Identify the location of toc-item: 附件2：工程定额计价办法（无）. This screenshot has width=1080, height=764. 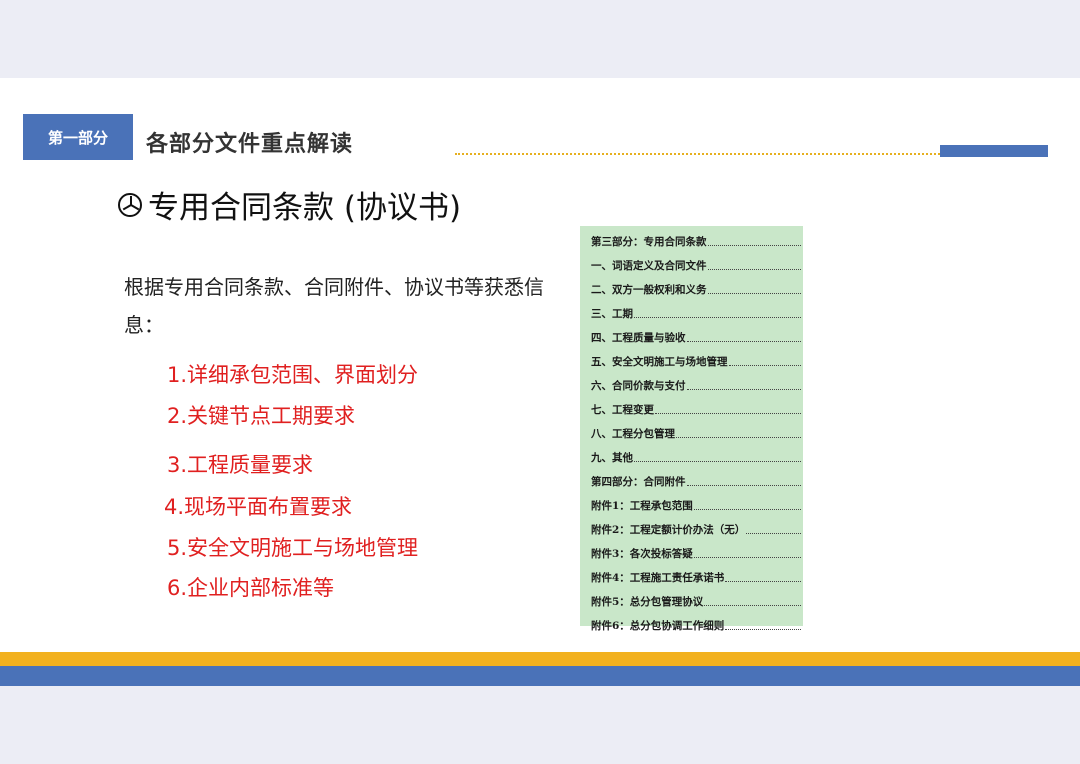
(691, 528).